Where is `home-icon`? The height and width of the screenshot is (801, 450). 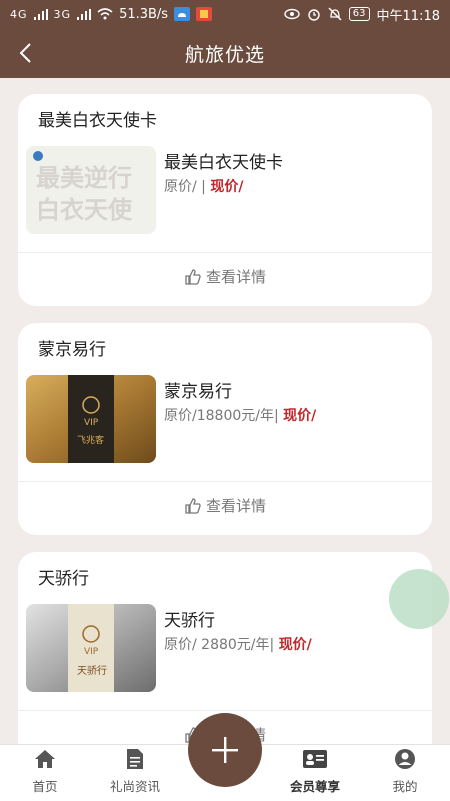
home-icon is located at coordinates (45, 759).